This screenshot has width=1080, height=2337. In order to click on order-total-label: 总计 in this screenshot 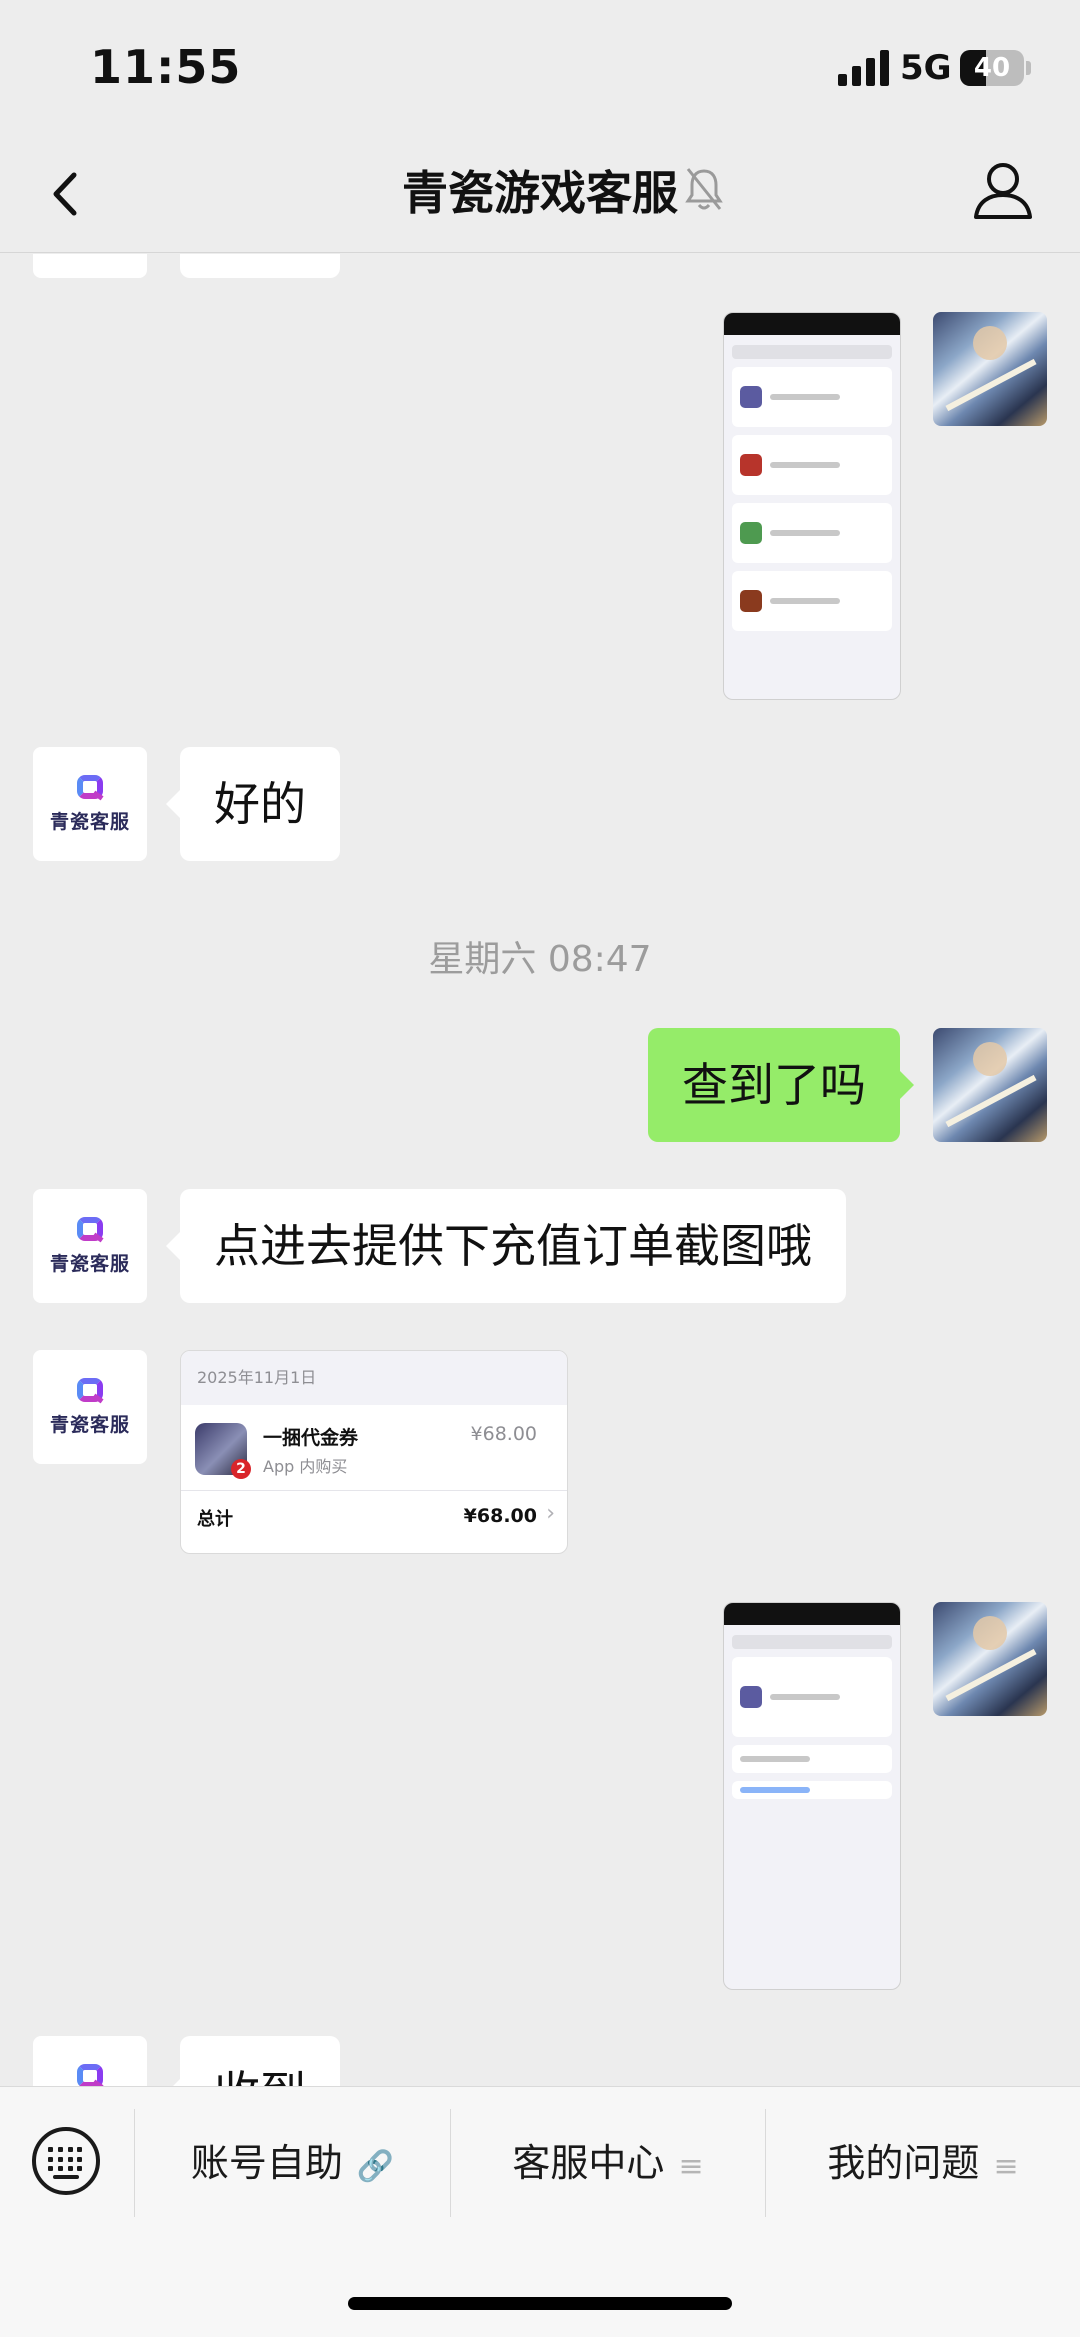, I will do `click(215, 1519)`.